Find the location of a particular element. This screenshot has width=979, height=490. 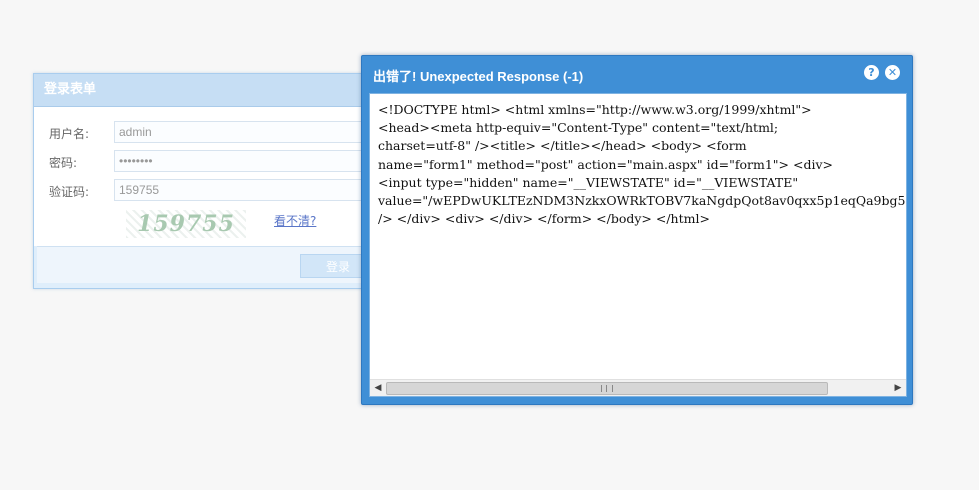

captcha-row: 验证码: is located at coordinates (204, 191).